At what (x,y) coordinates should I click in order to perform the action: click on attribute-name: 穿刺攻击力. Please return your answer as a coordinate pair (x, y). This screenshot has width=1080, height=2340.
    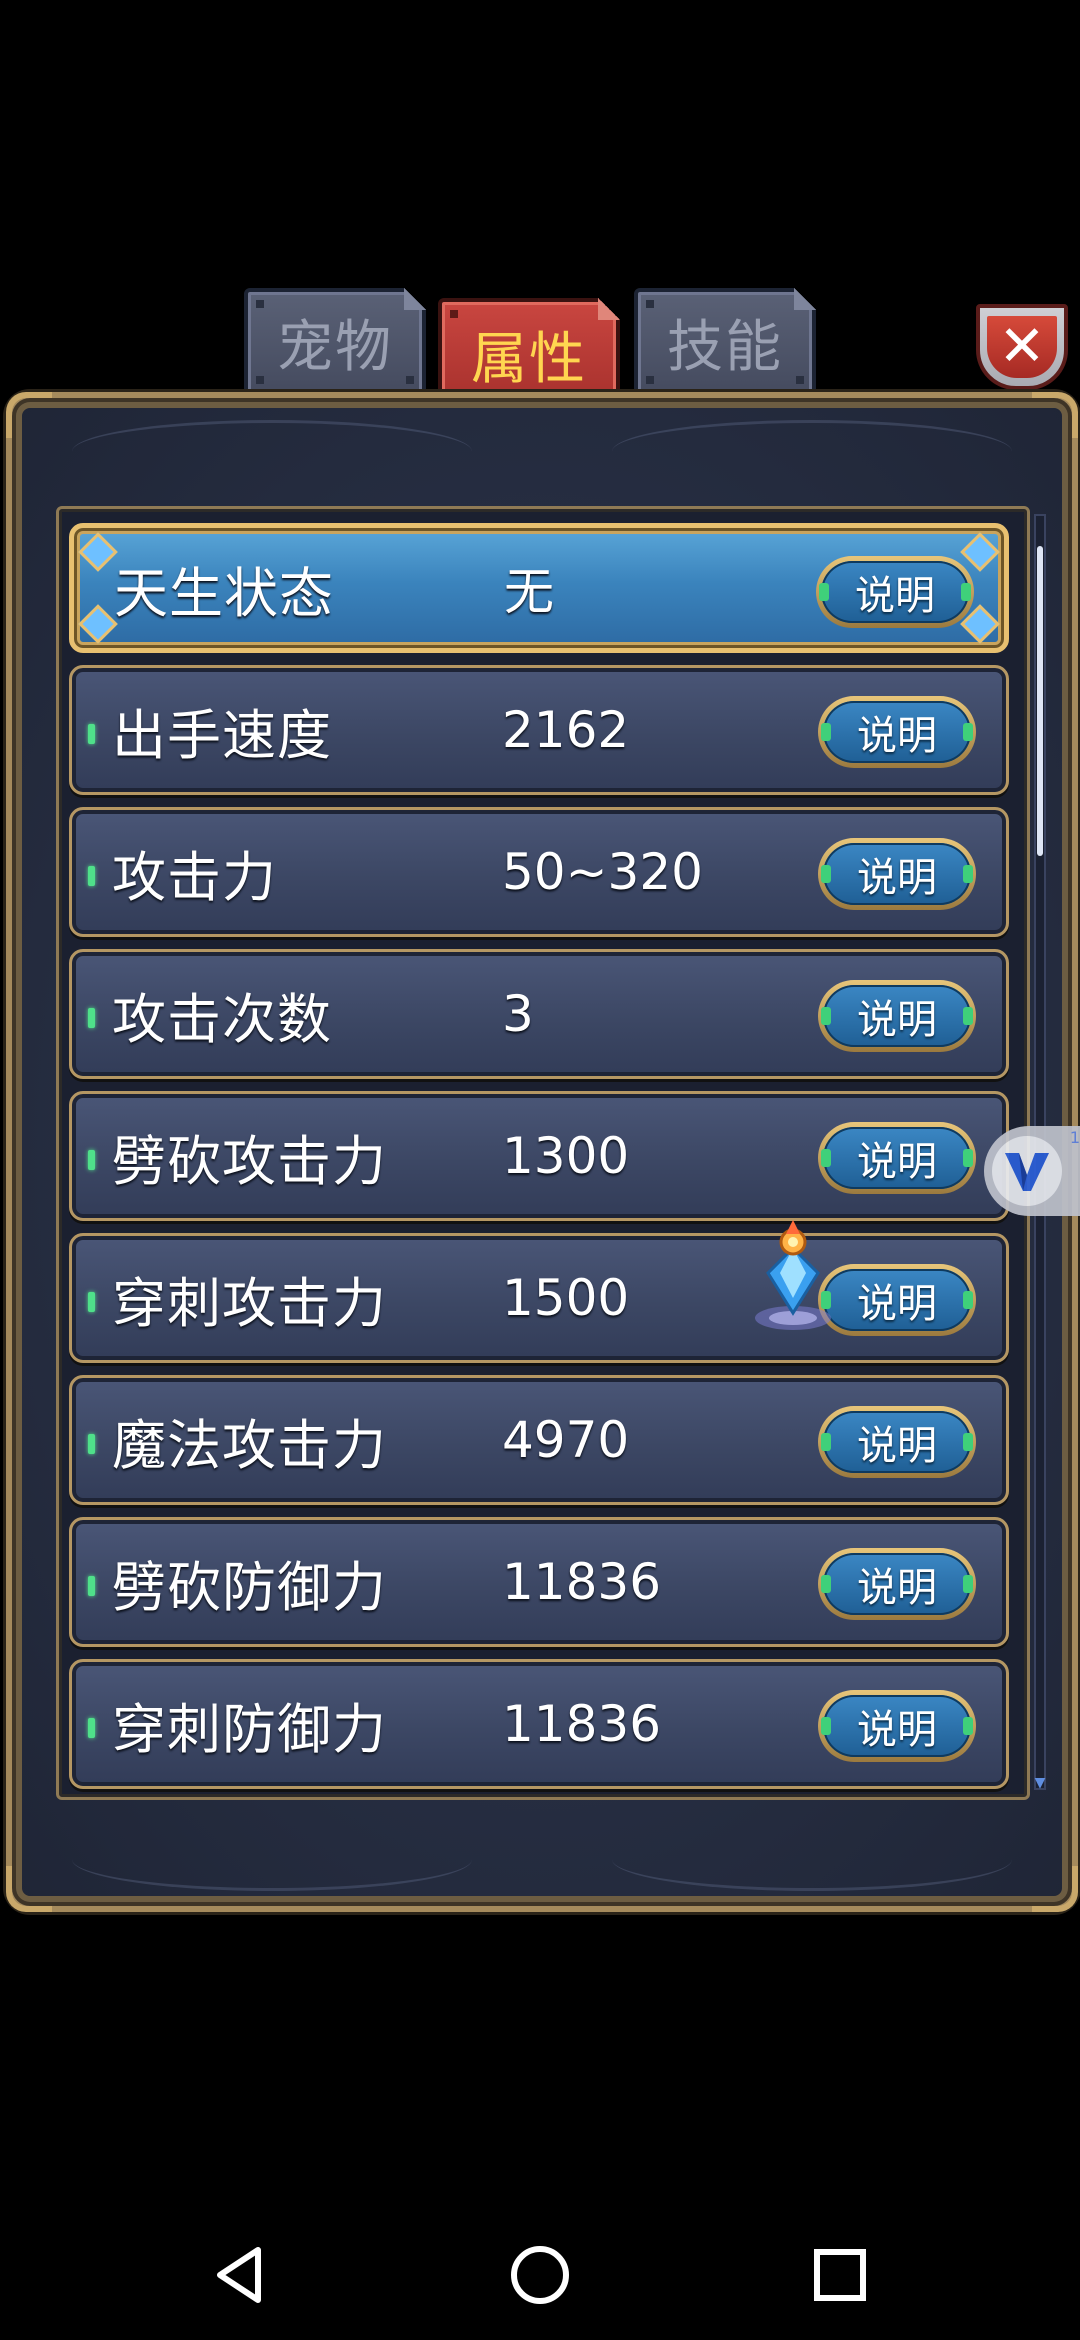
    Looking at the image, I should click on (249, 1303).